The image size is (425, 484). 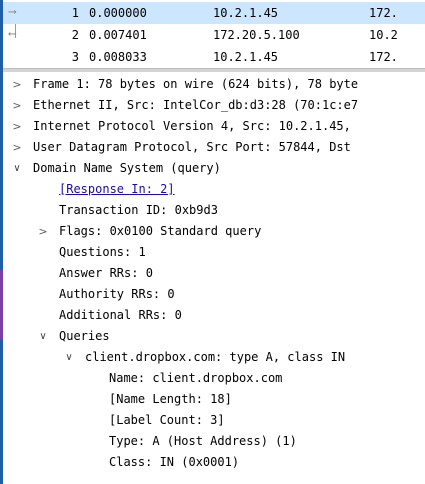 What do you see at coordinates (75, 57) in the screenshot?
I see `packet-no: 3` at bounding box center [75, 57].